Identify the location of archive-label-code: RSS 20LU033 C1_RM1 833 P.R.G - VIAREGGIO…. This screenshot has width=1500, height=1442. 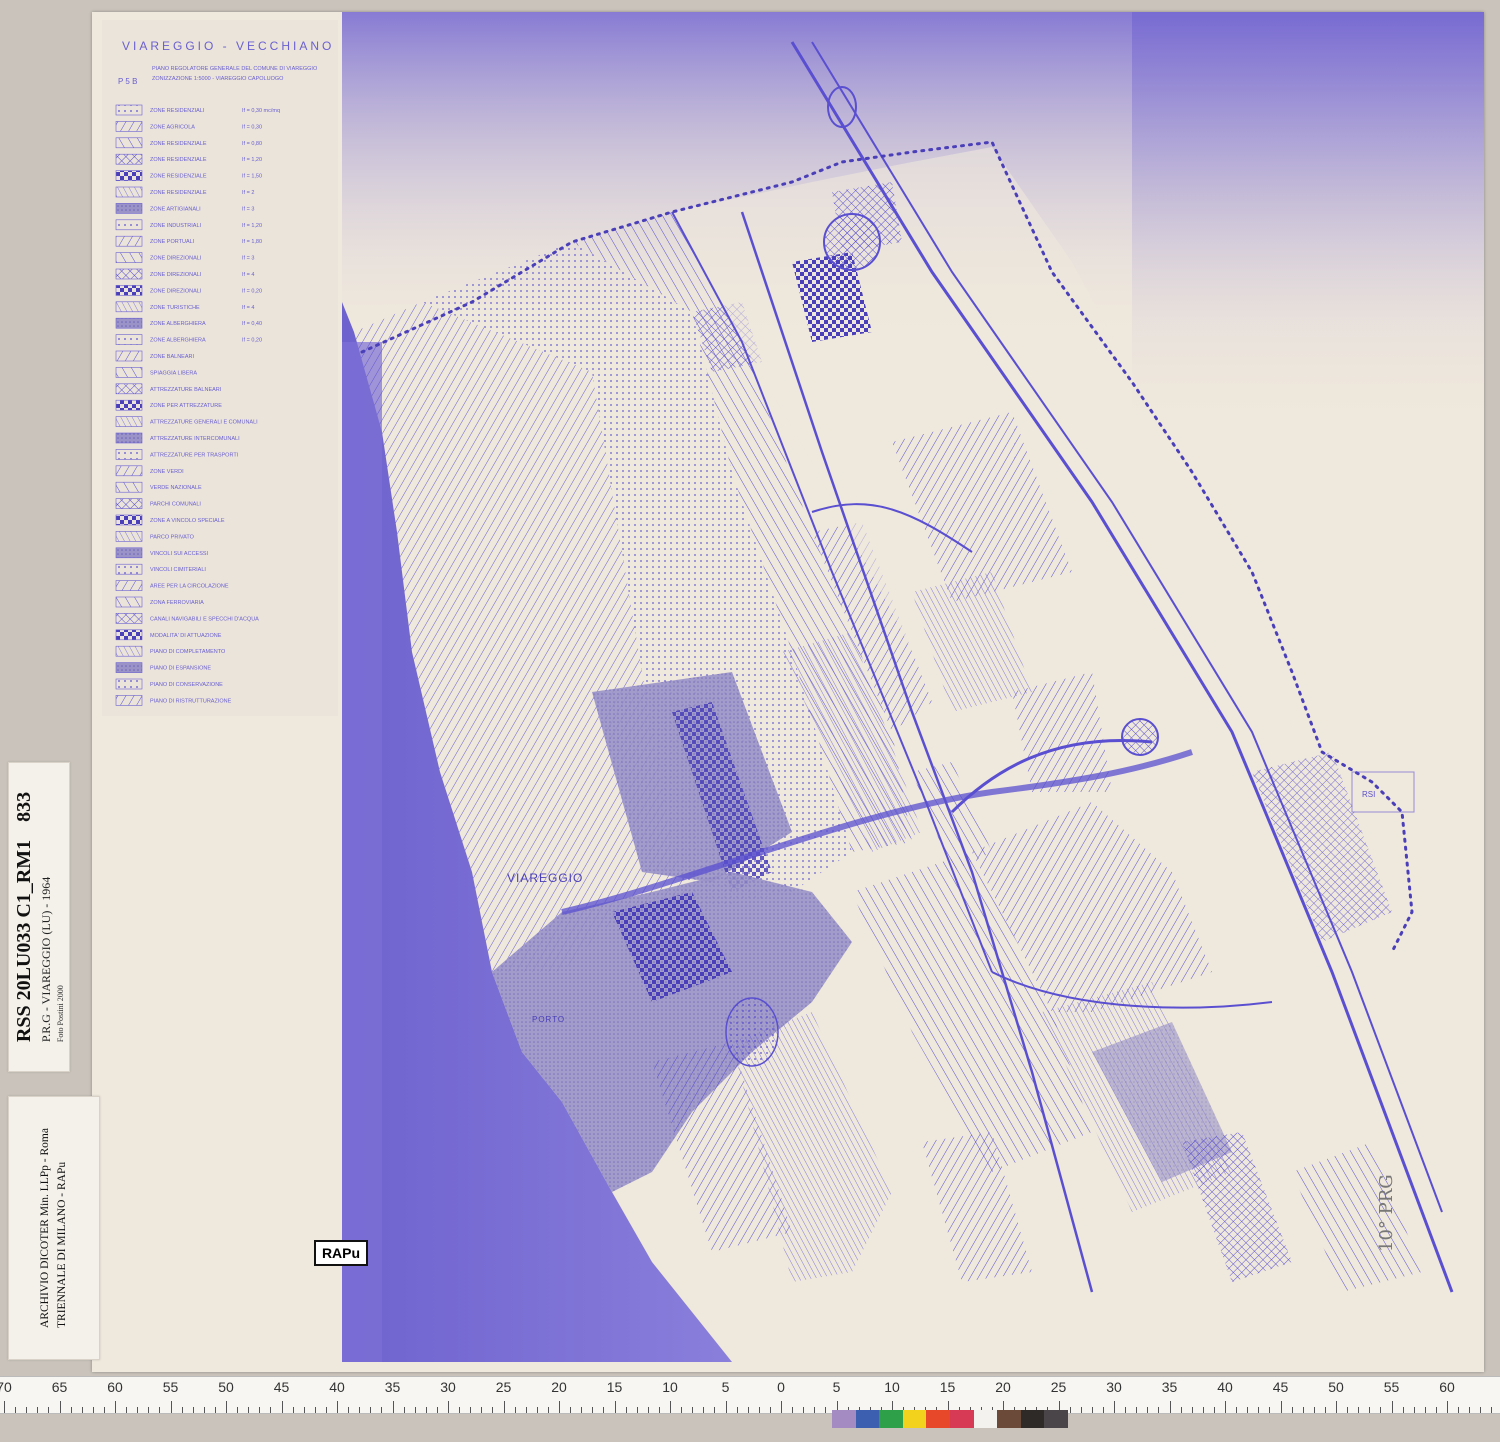
(39, 917).